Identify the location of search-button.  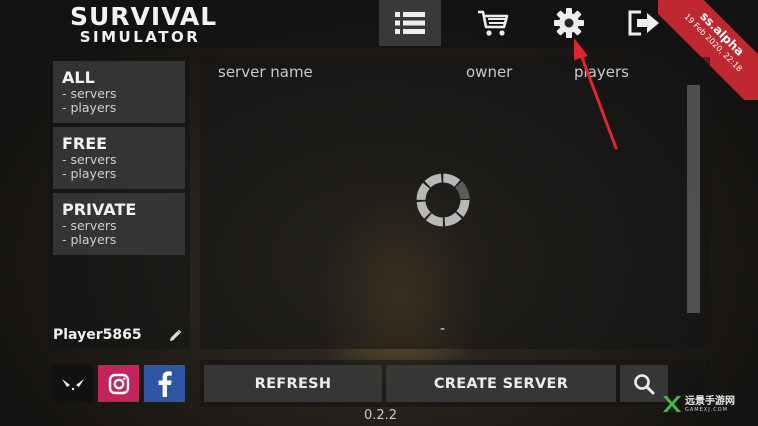
(644, 383).